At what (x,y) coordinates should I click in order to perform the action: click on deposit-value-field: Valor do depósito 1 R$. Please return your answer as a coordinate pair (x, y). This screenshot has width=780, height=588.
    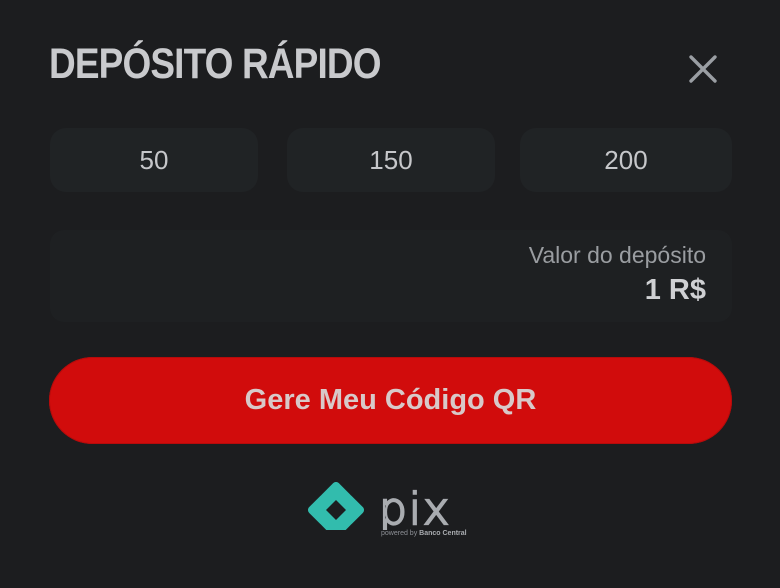
    Looking at the image, I should click on (391, 276).